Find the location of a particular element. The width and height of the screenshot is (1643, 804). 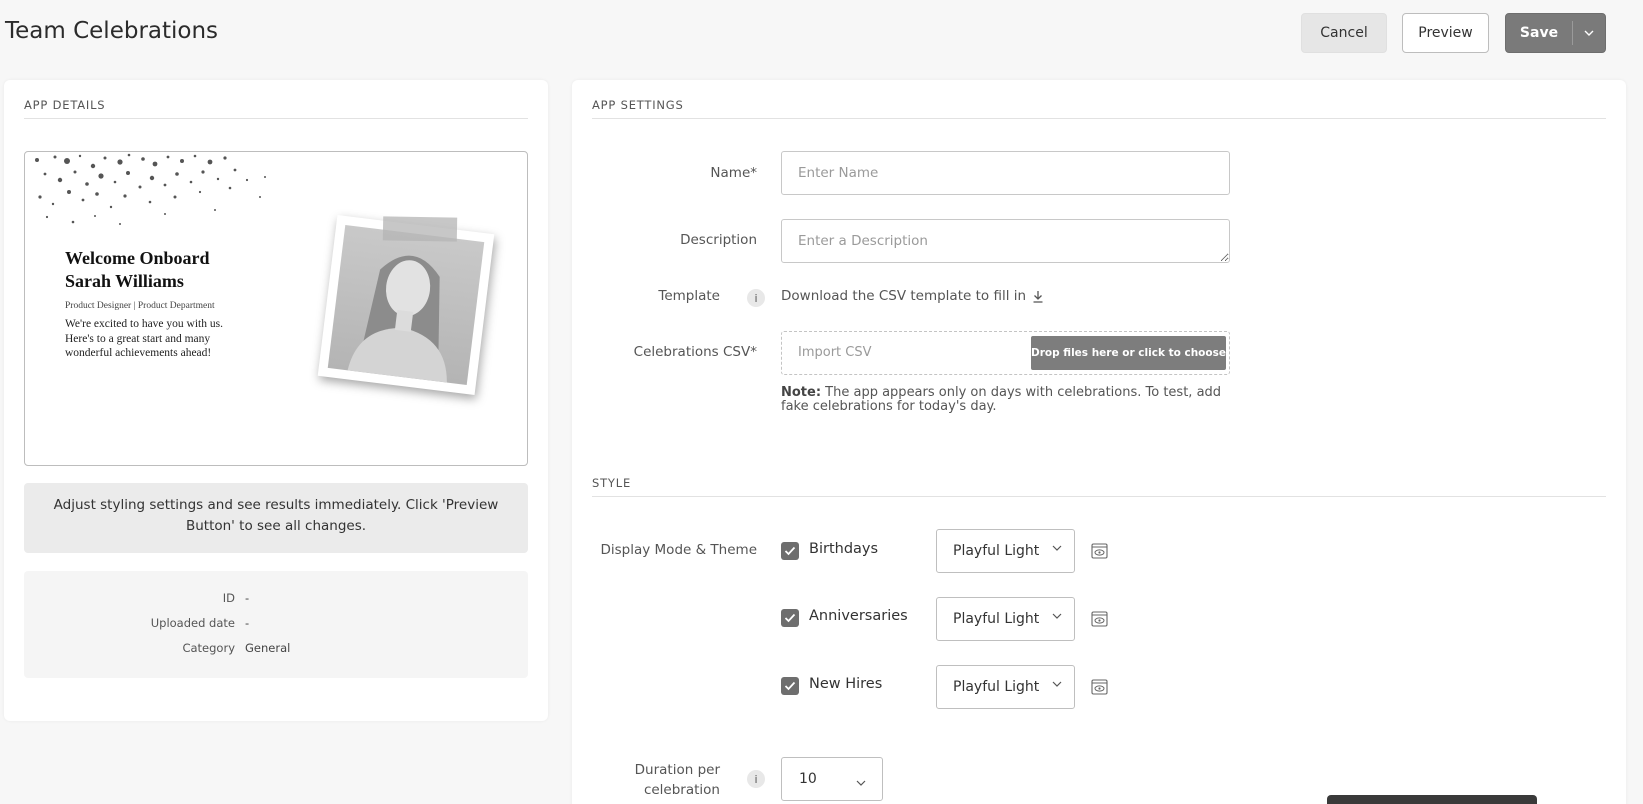

meta-row-id: ID - is located at coordinates (236, 598).